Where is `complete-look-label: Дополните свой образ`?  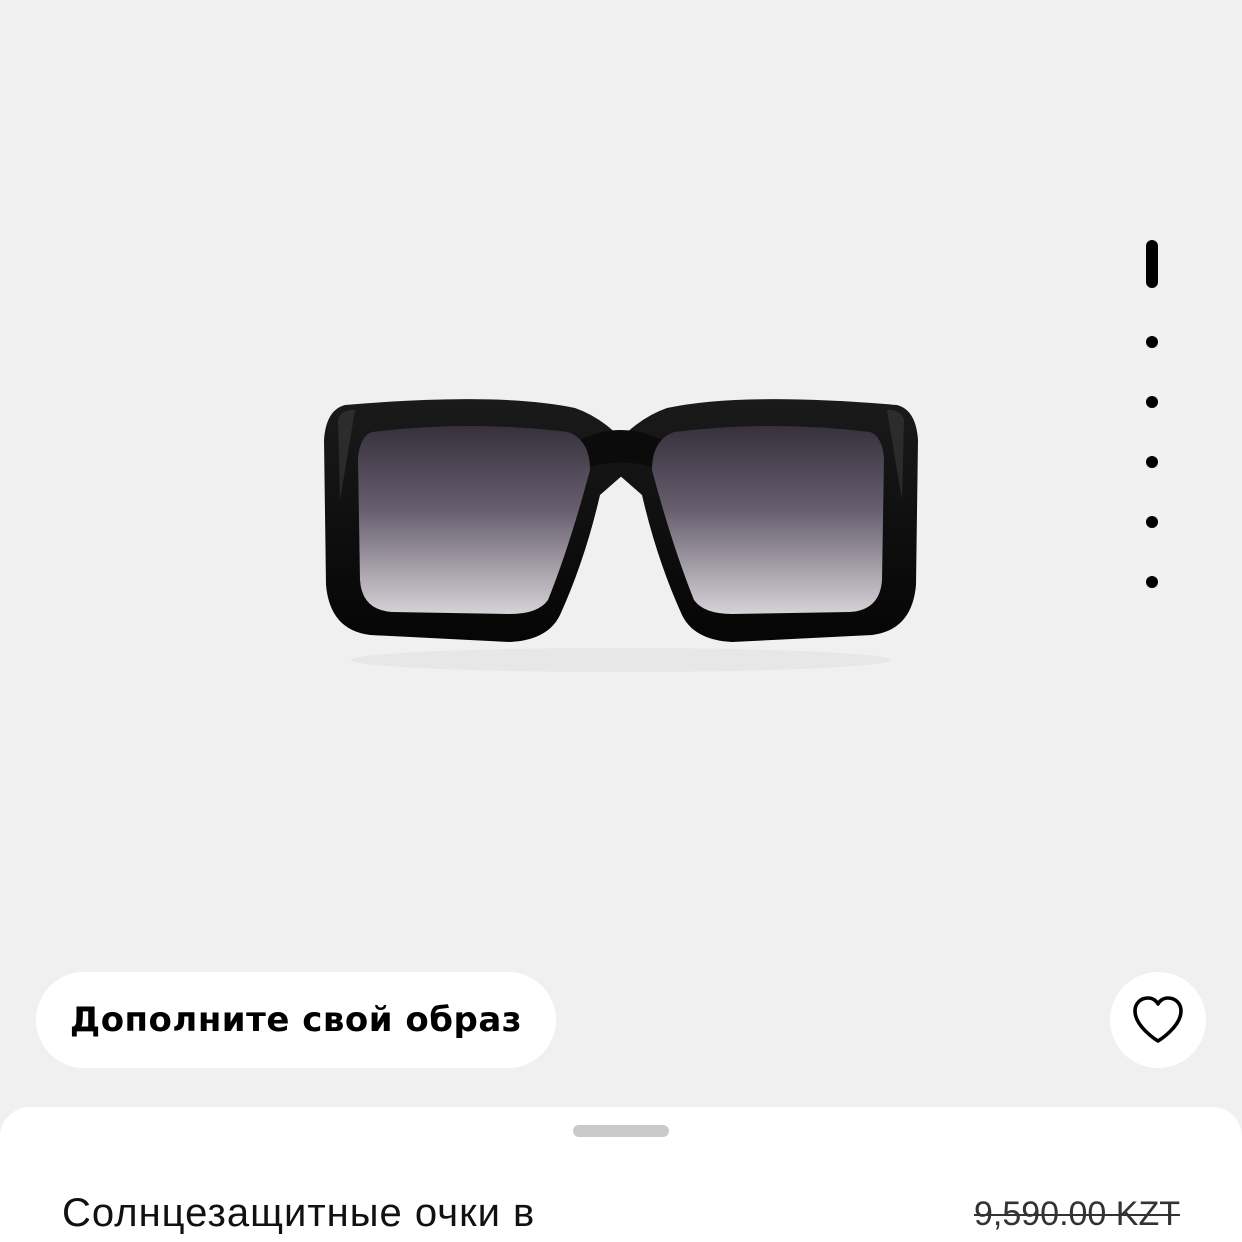
complete-look-label: Дополните свой образ is located at coordinates (296, 1020).